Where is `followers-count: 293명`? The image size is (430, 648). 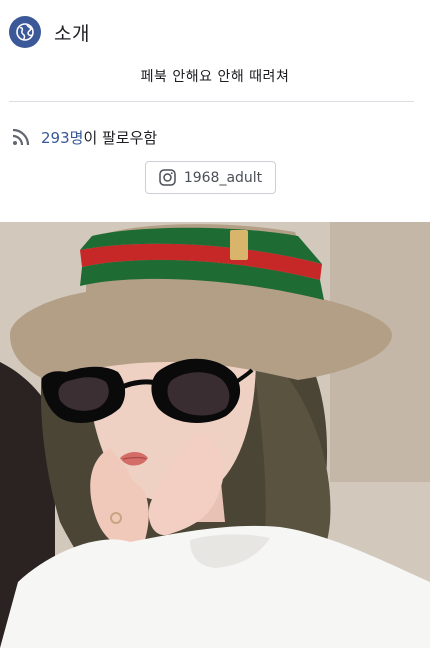 followers-count: 293명 is located at coordinates (62, 138).